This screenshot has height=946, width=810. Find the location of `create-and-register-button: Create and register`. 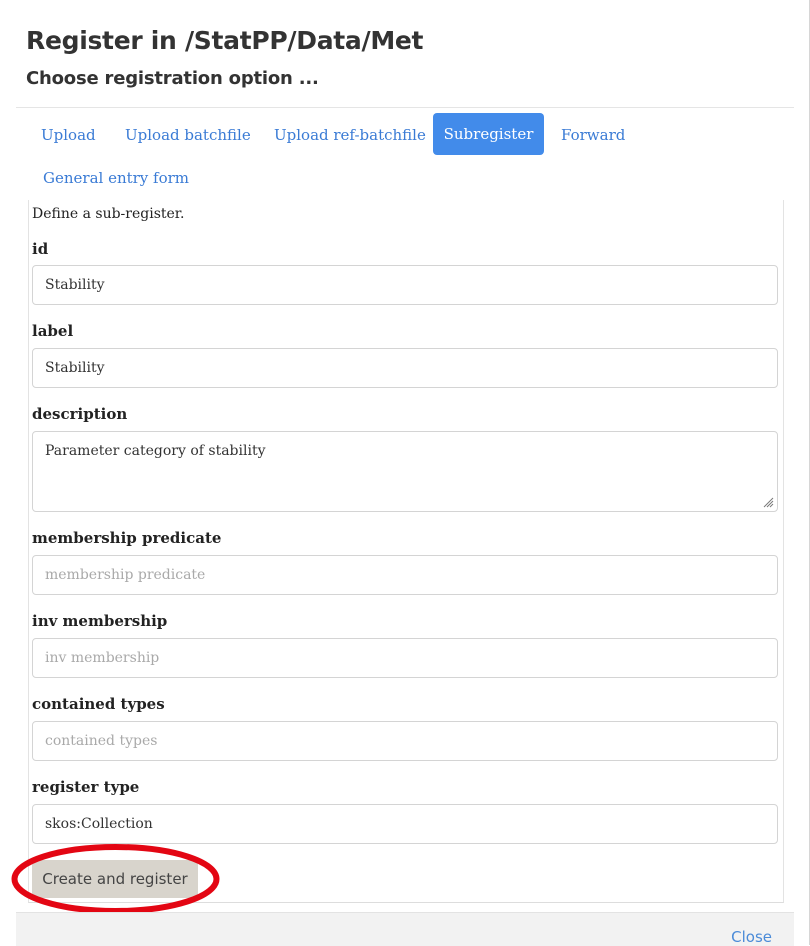

create-and-register-button: Create and register is located at coordinates (115, 879).